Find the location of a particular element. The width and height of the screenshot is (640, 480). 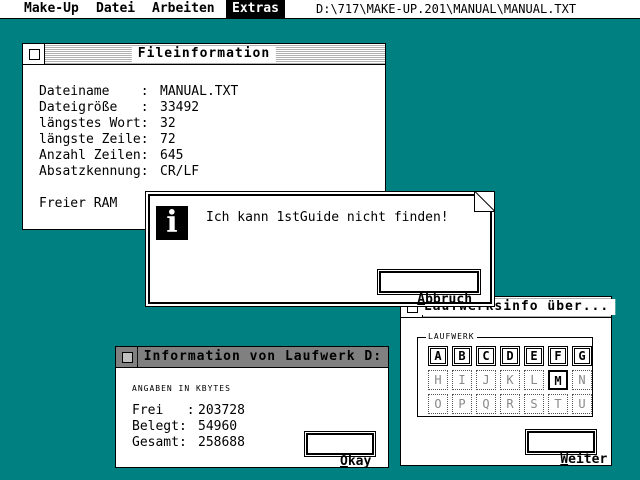

window-title: Fileinformation is located at coordinates (204, 54).